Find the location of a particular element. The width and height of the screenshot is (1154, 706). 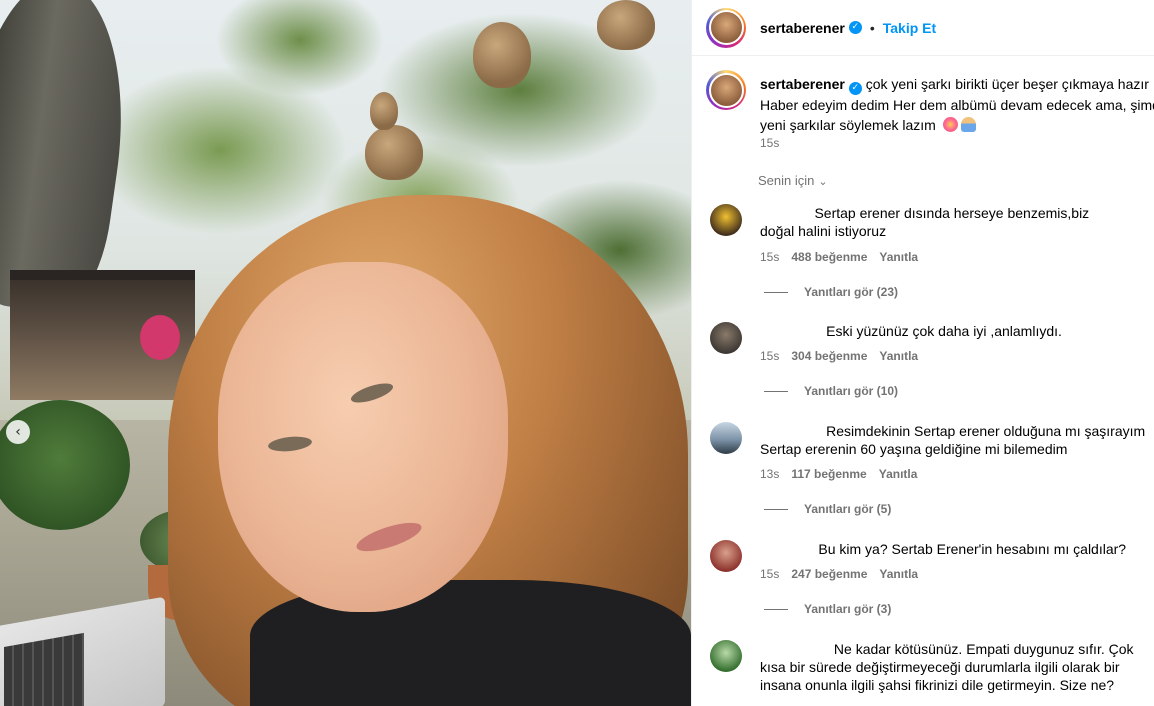

comment-text: Eski yüzünüz çok daha iyi ,anlamlıydı. is located at coordinates (911, 331).